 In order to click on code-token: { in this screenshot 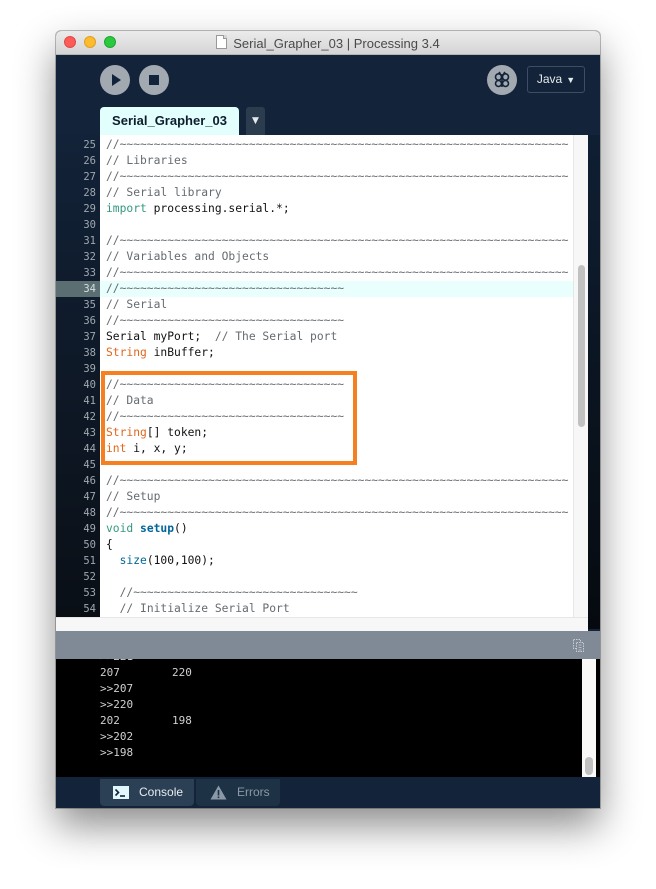, I will do `click(109, 544)`.